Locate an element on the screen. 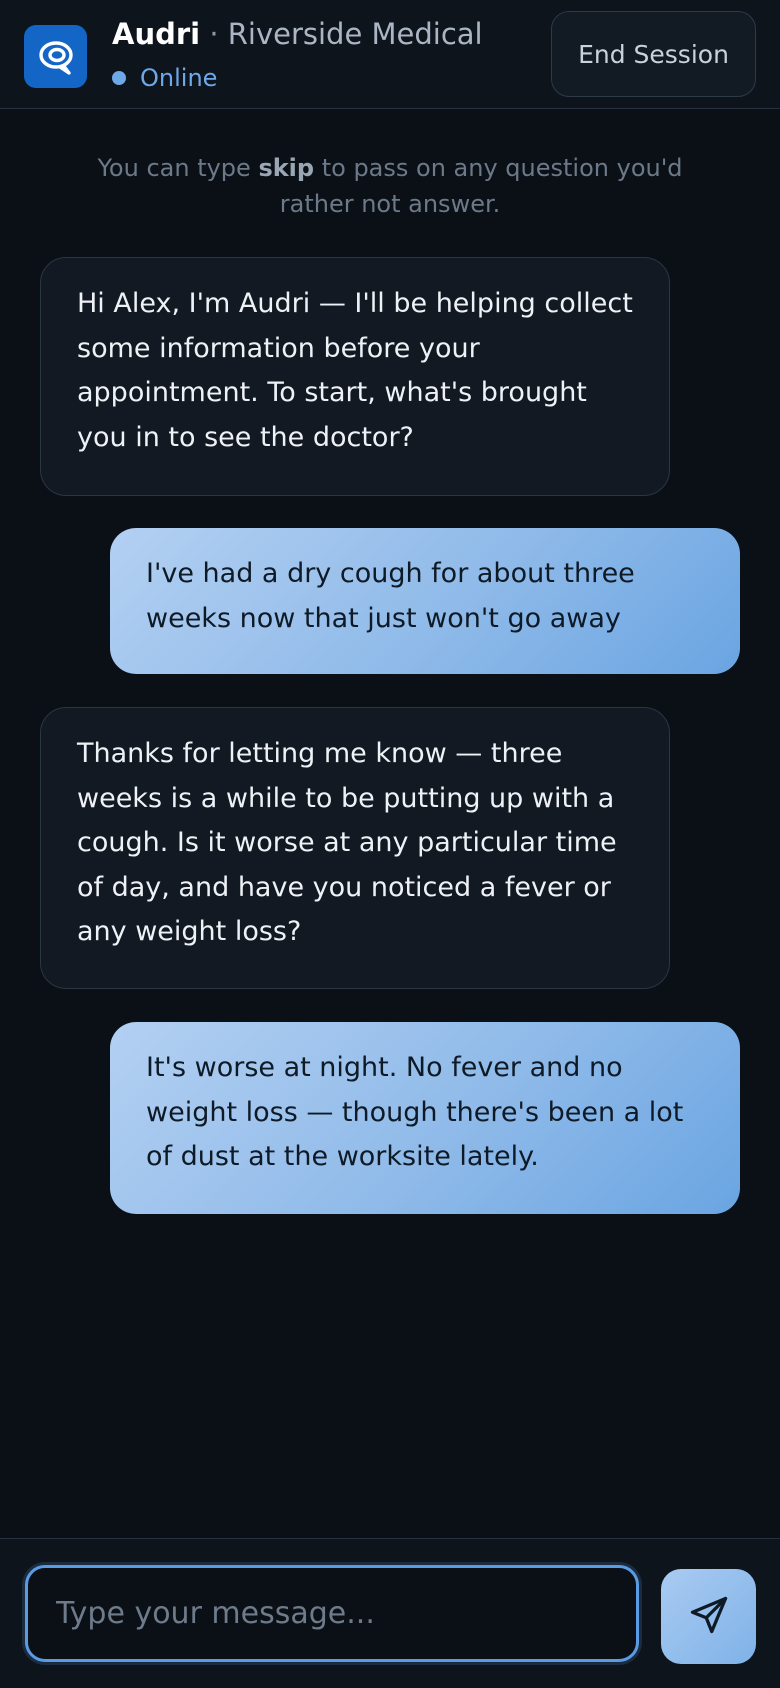 This screenshot has width=780, height=1688. send-button is located at coordinates (708, 1616).